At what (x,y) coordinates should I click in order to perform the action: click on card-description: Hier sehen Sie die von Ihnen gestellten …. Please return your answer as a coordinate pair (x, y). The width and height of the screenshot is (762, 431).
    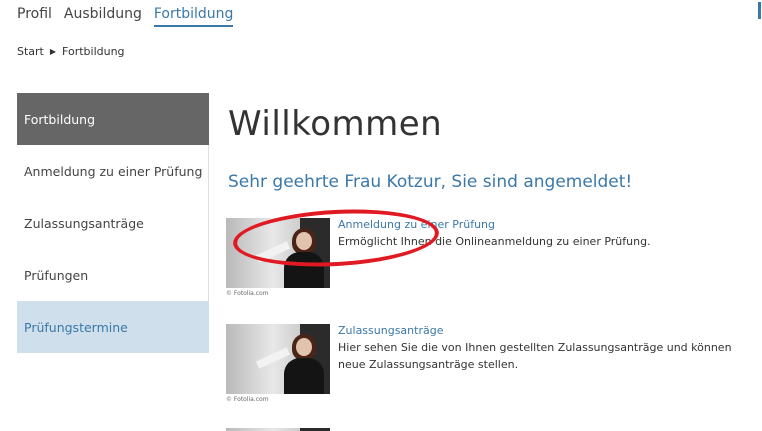
    Looking at the image, I should click on (535, 356).